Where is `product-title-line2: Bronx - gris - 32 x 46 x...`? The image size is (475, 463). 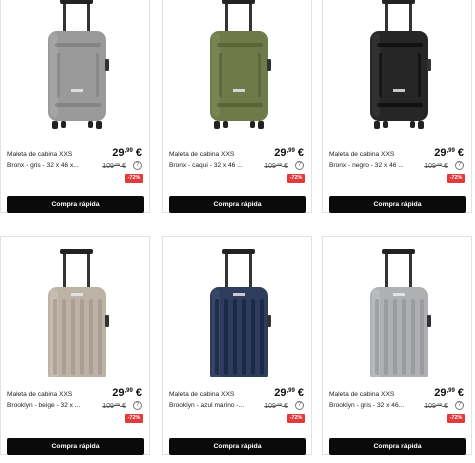
product-title-line2: Bronx - gris - 32 x 46 x... is located at coordinates (43, 165).